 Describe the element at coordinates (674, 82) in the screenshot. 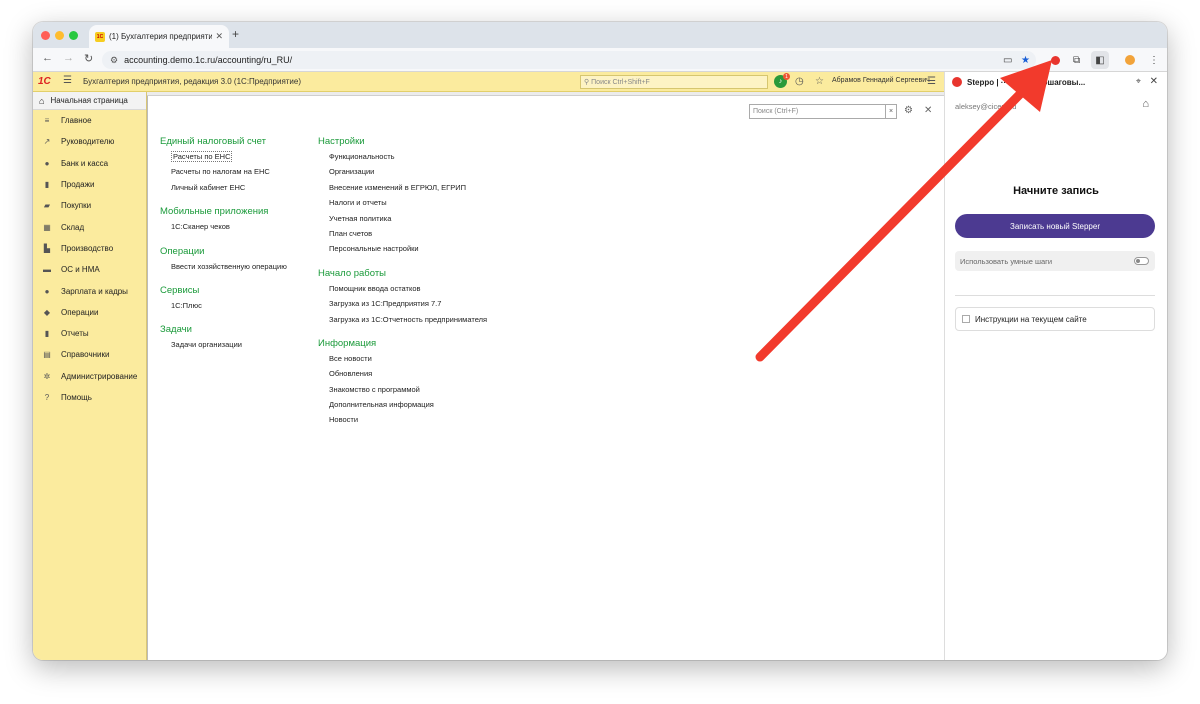

I see `onec-global-search: ⚲ Поиск Ctrl+Shift+F` at that location.